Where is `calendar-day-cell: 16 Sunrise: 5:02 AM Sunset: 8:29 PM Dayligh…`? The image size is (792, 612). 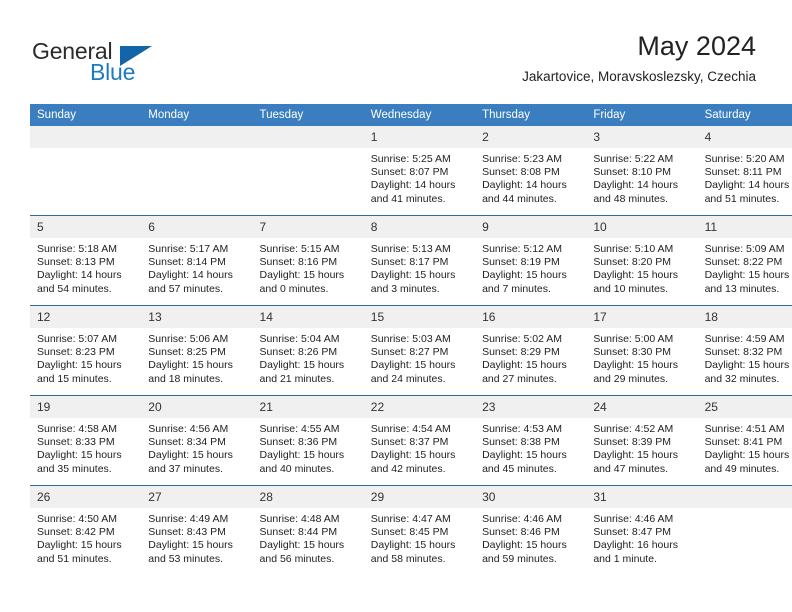
calendar-day-cell: 16 Sunrise: 5:02 AM Sunset: 8:29 PM Dayligh… is located at coordinates (531, 350).